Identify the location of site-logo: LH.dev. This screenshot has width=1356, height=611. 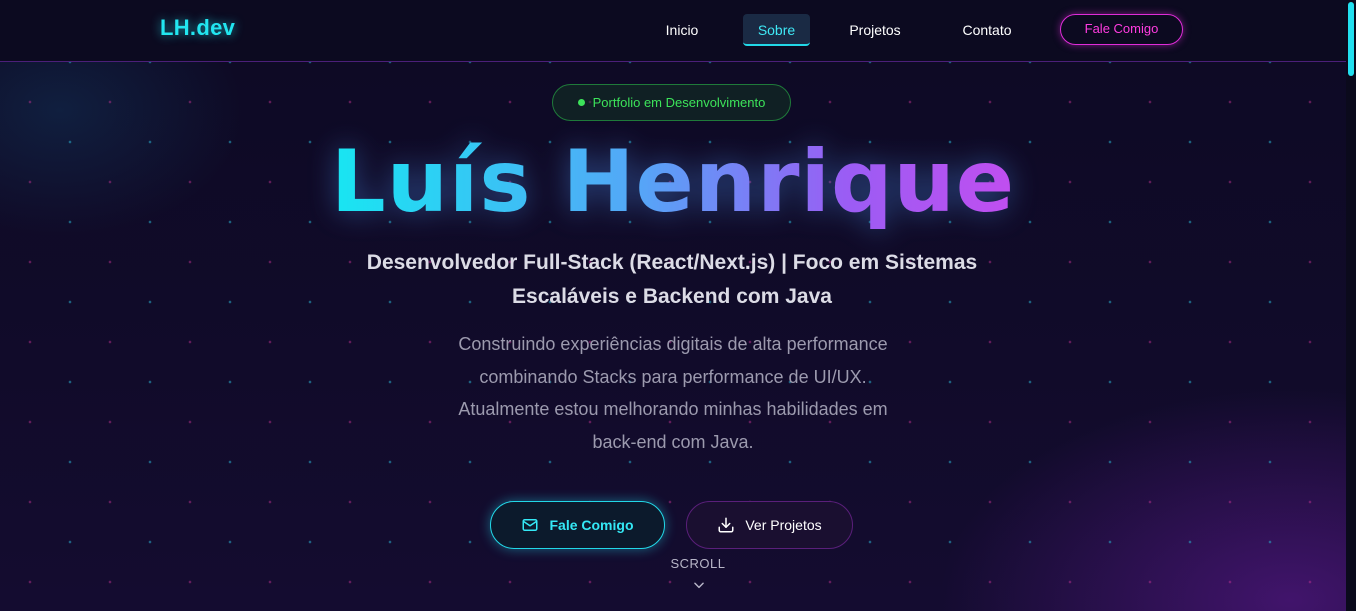
(197, 28).